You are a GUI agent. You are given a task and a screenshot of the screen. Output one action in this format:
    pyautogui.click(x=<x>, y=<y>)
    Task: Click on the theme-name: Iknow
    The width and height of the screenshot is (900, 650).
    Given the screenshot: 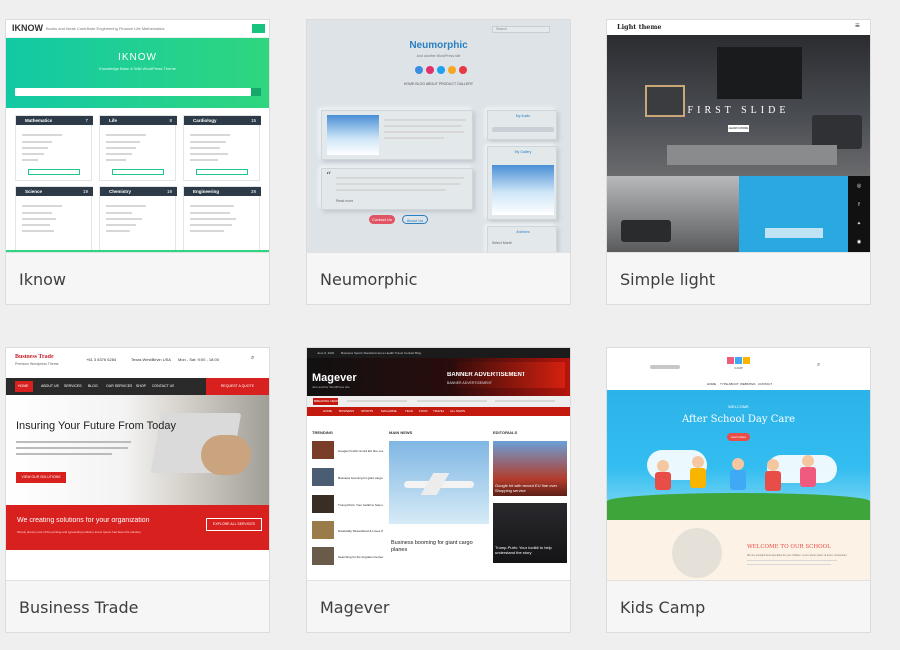 What is the action you would take?
    pyautogui.click(x=42, y=279)
    